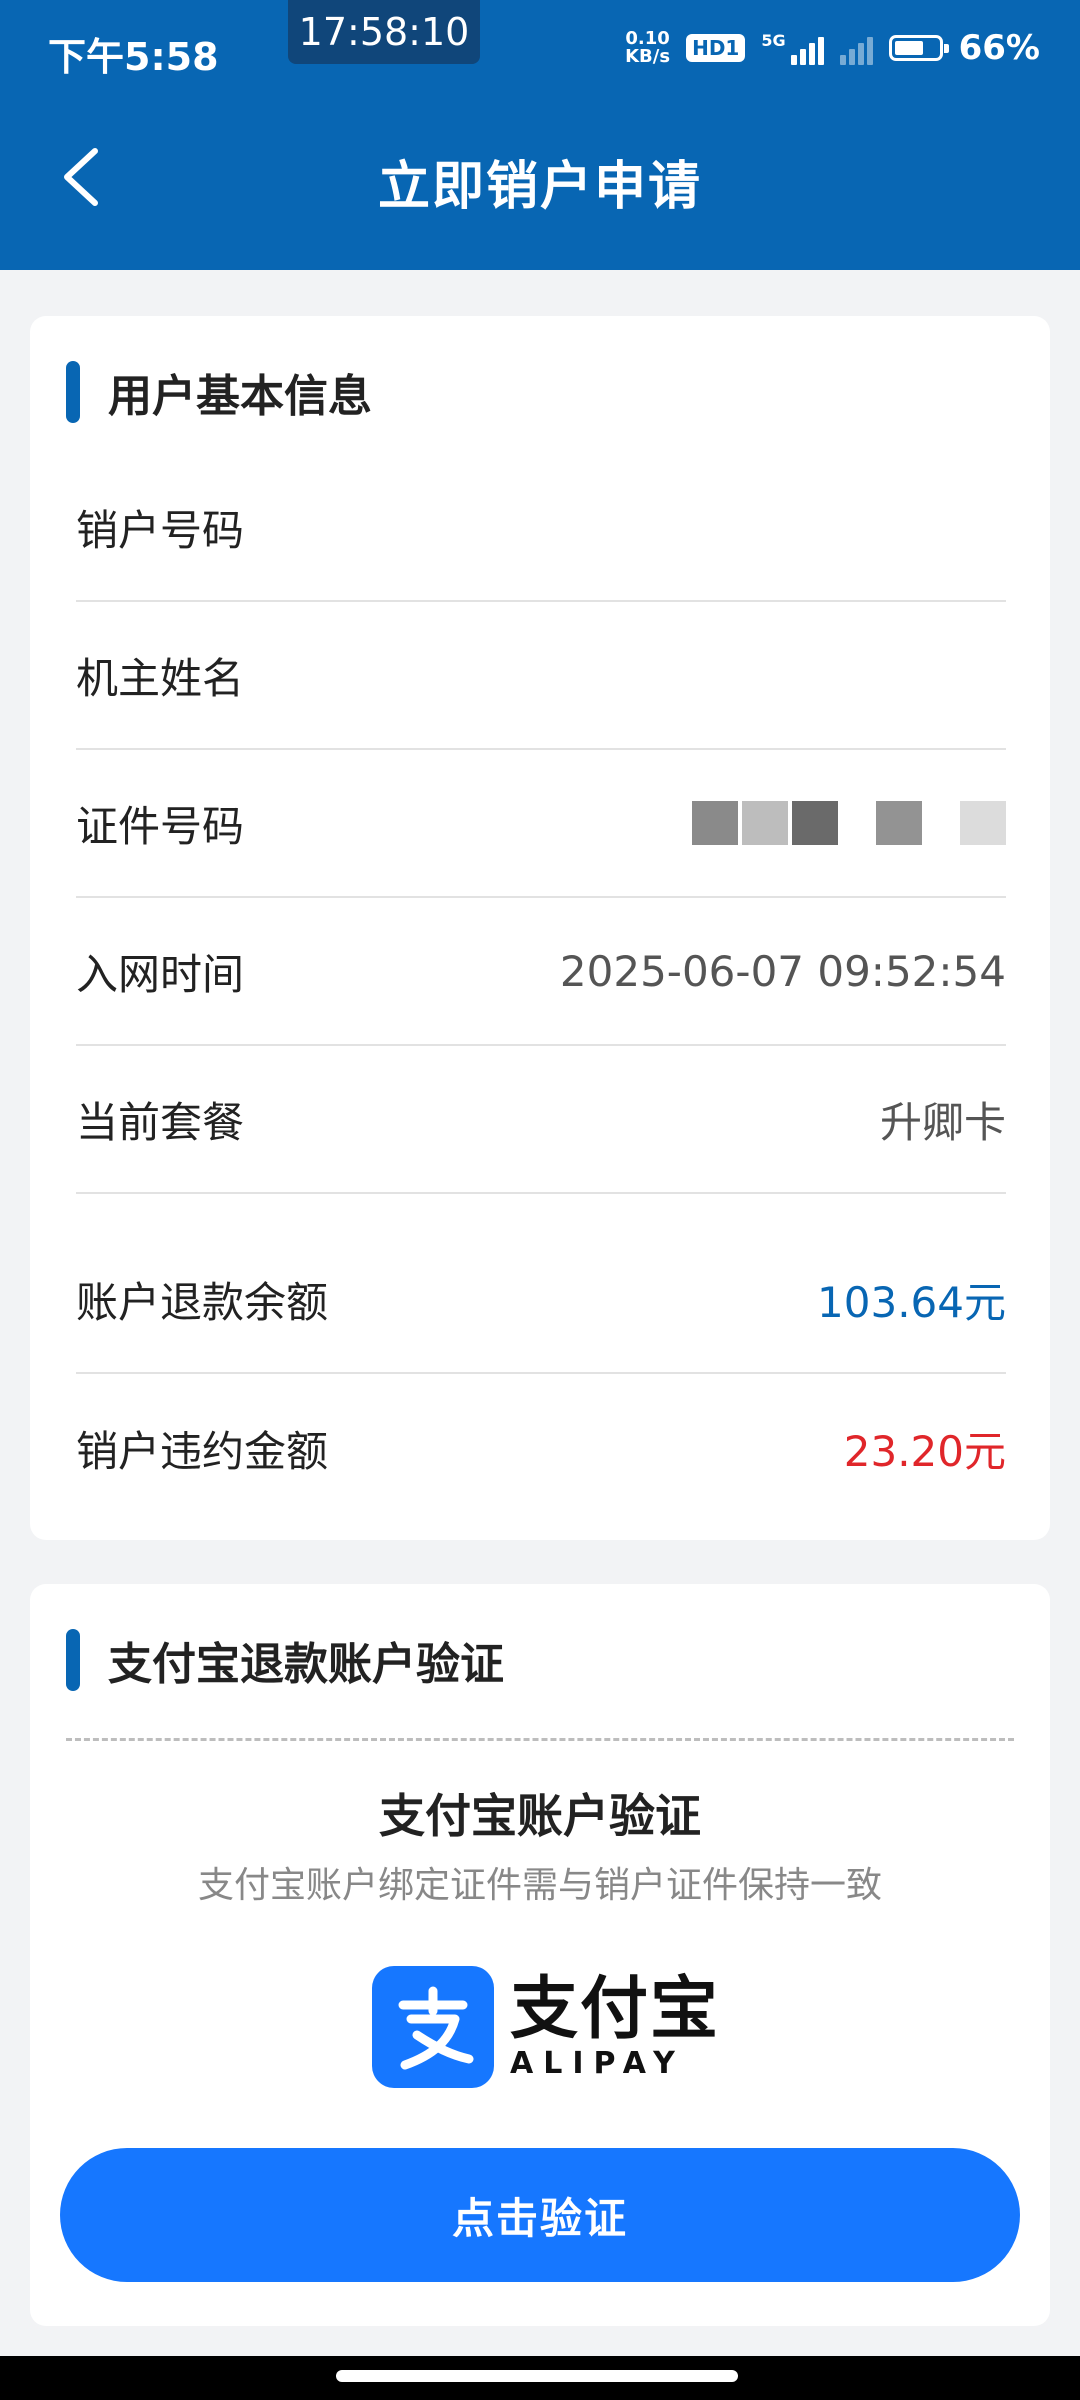 This screenshot has height=2400, width=1080. What do you see at coordinates (911, 1302) in the screenshot?
I see `refund-balance-value: 103.64元` at bounding box center [911, 1302].